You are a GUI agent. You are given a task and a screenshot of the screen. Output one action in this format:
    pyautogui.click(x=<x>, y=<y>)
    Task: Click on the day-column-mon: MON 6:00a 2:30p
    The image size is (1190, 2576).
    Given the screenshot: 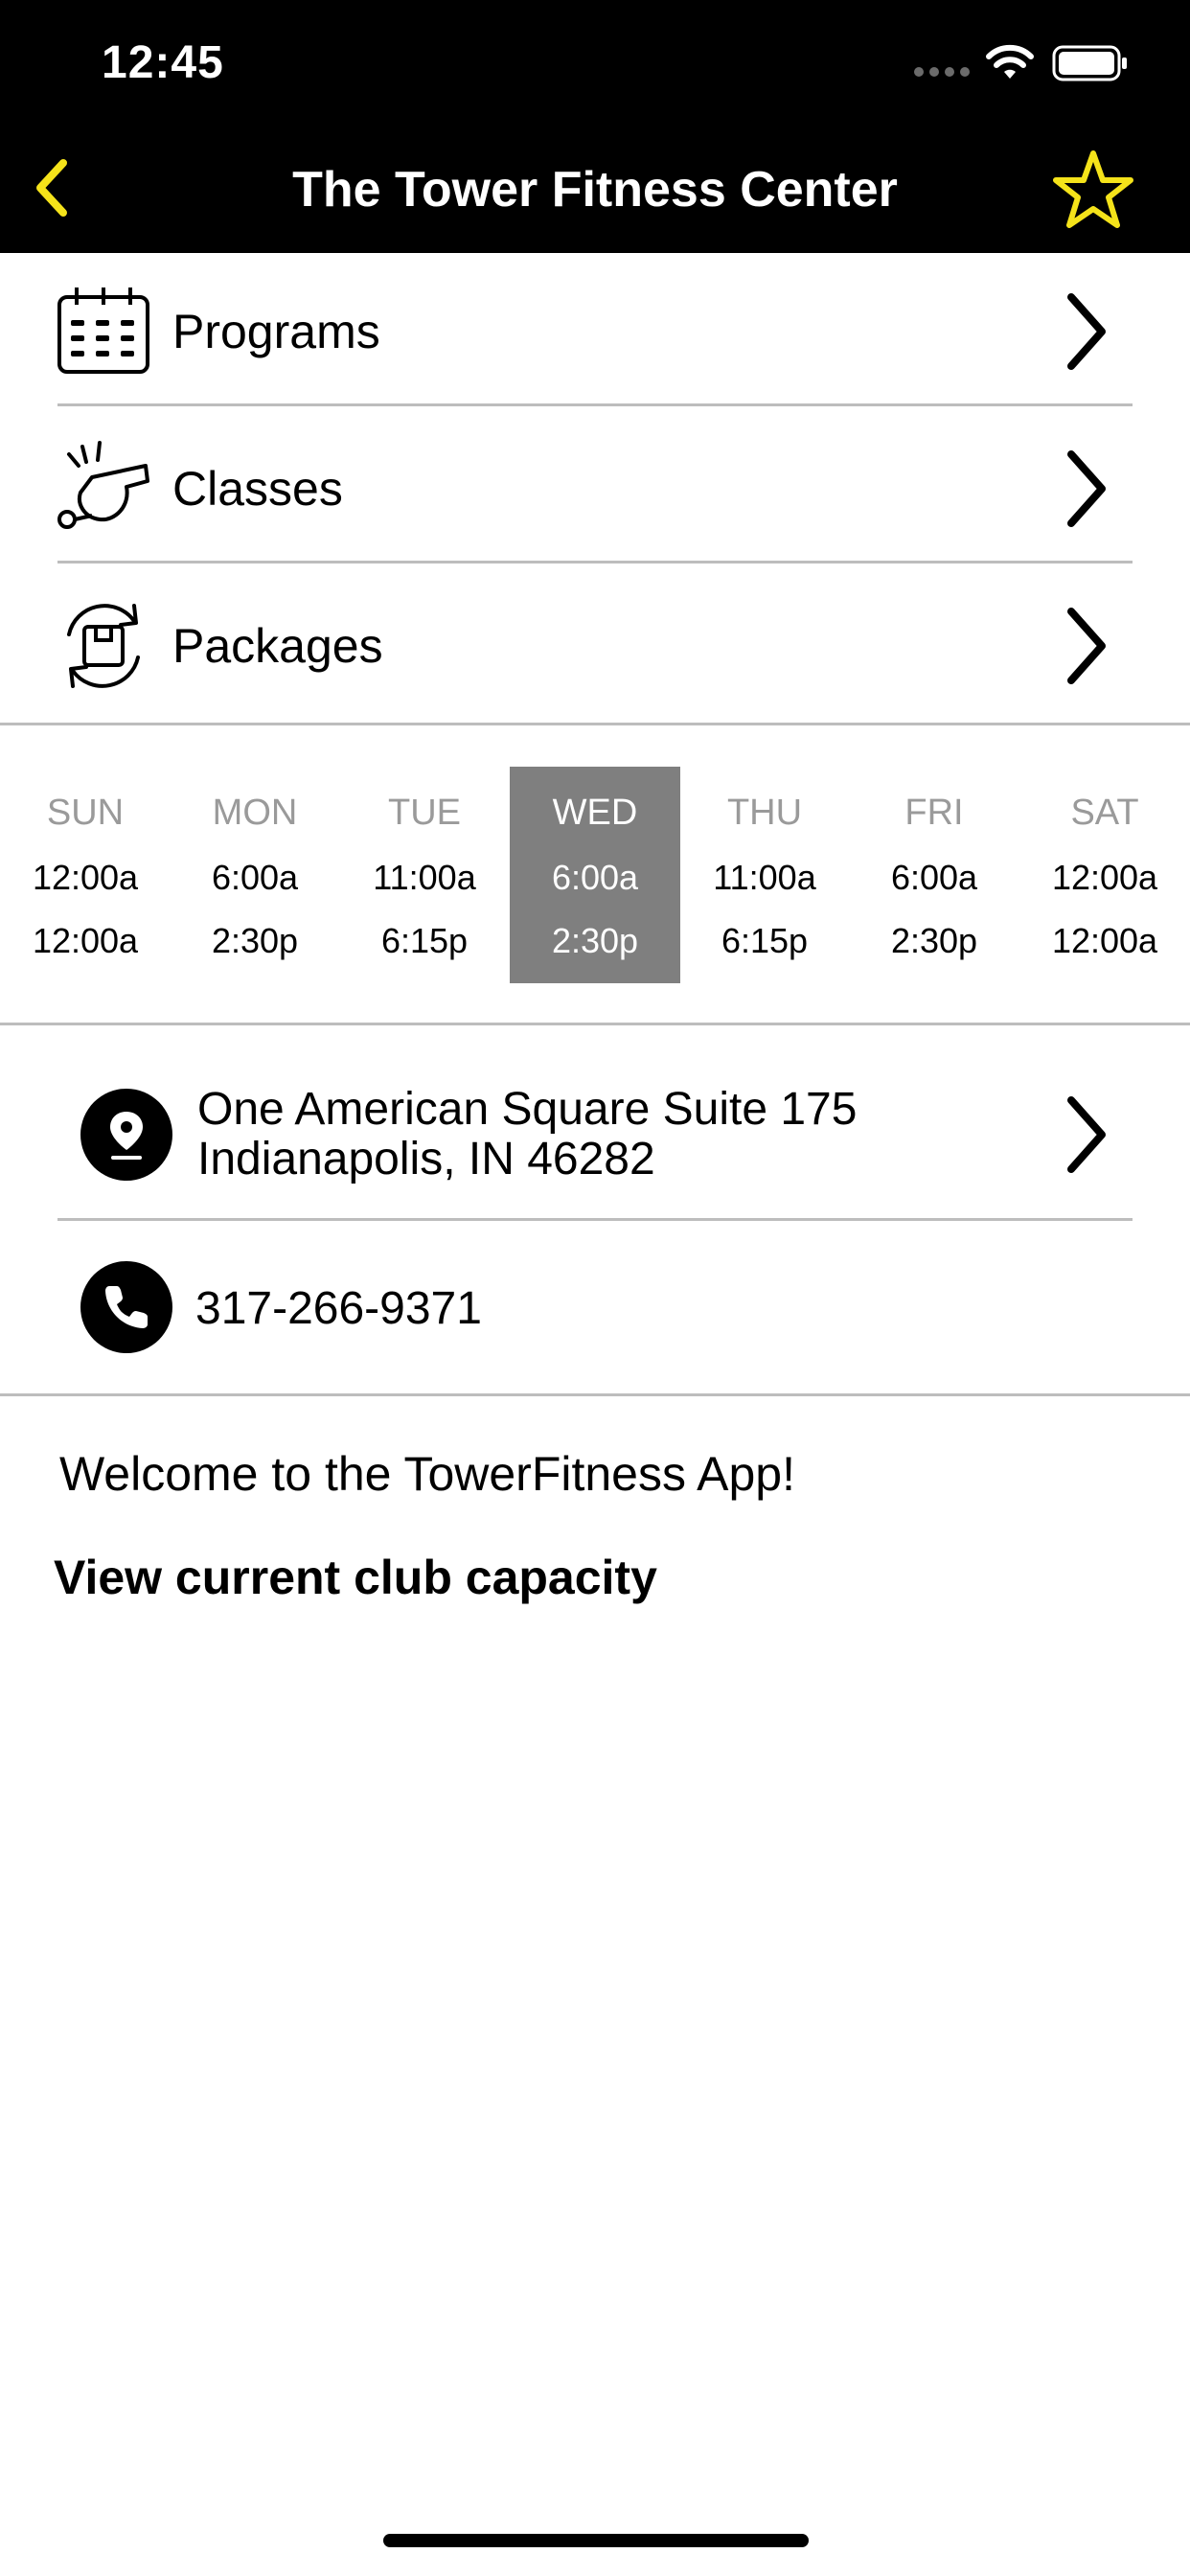 What is the action you would take?
    pyautogui.click(x=255, y=875)
    